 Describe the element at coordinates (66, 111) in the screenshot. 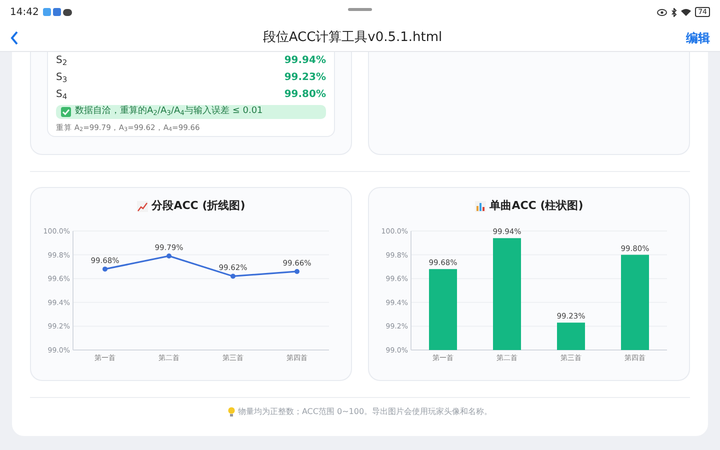

I see `check-icon` at that location.